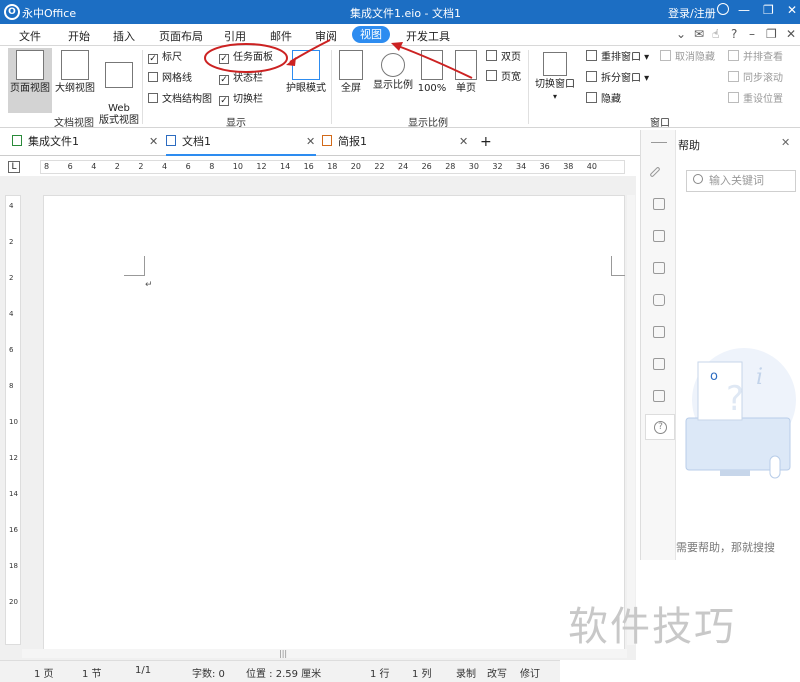 The image size is (800, 682). What do you see at coordinates (530, 672) in the screenshot?
I see `status-revise: 修订` at bounding box center [530, 672].